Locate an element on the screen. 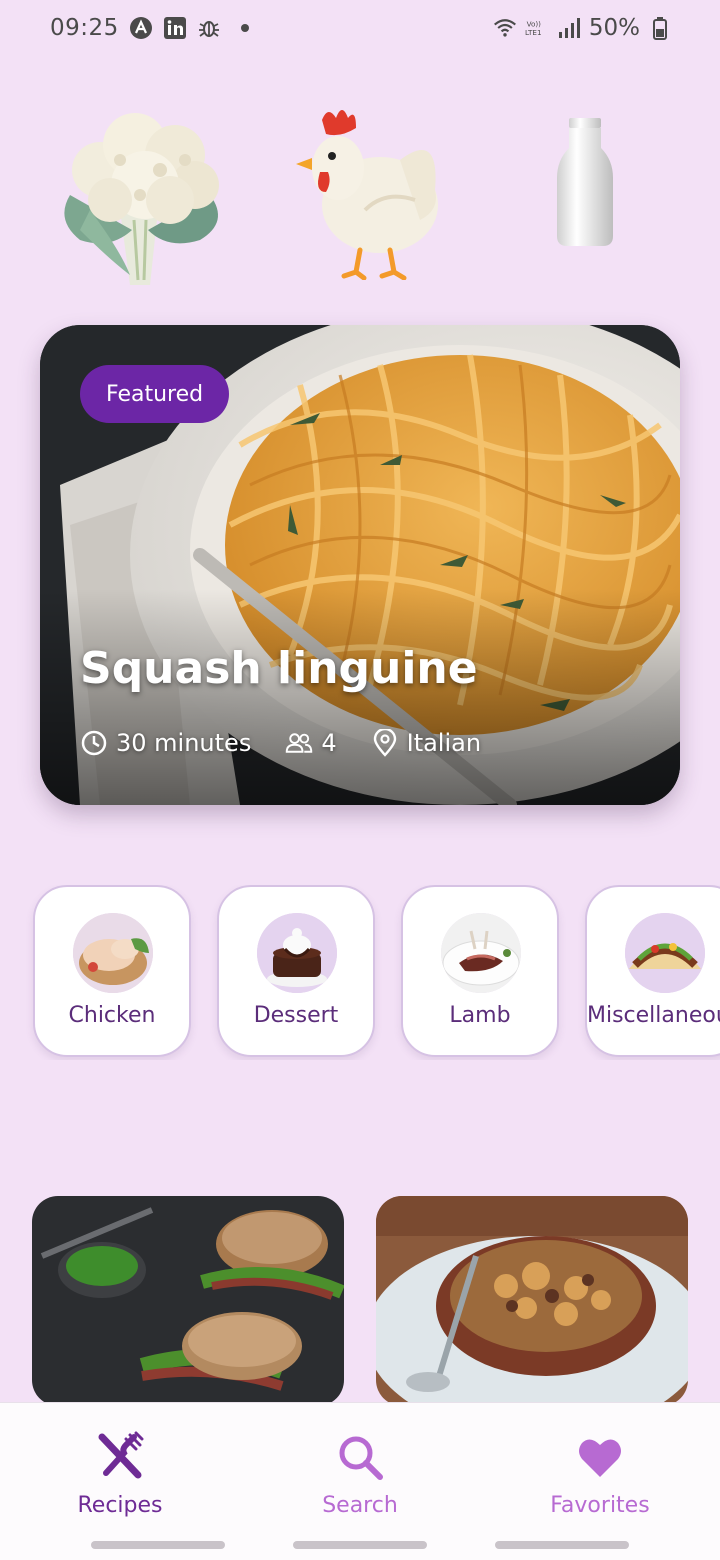 This screenshot has width=720, height=1560. location-pin-icon is located at coordinates (384, 743).